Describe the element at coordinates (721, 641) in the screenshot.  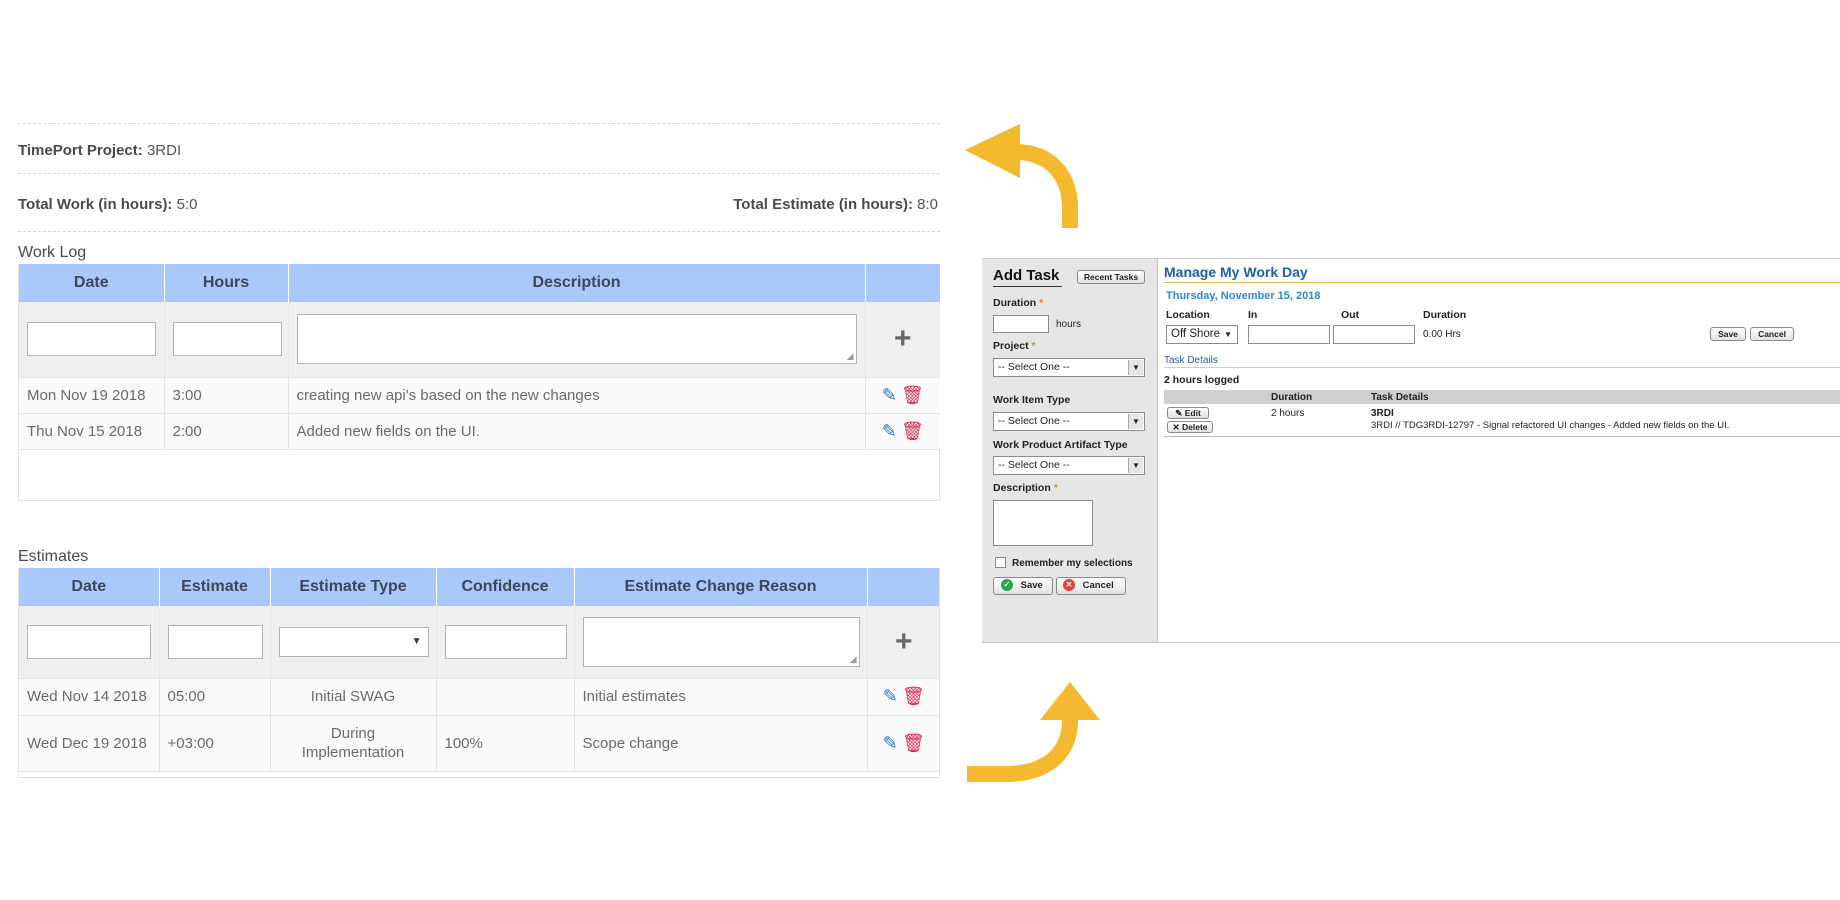
I see `change-reason-input: ◢` at that location.